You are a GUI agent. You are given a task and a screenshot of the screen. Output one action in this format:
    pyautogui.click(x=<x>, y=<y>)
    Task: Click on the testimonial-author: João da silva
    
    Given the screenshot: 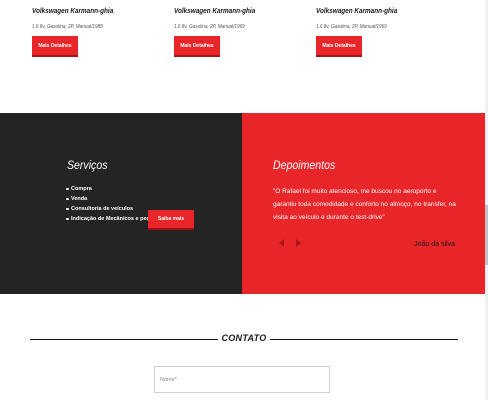 What is the action you would take?
    pyautogui.click(x=434, y=244)
    